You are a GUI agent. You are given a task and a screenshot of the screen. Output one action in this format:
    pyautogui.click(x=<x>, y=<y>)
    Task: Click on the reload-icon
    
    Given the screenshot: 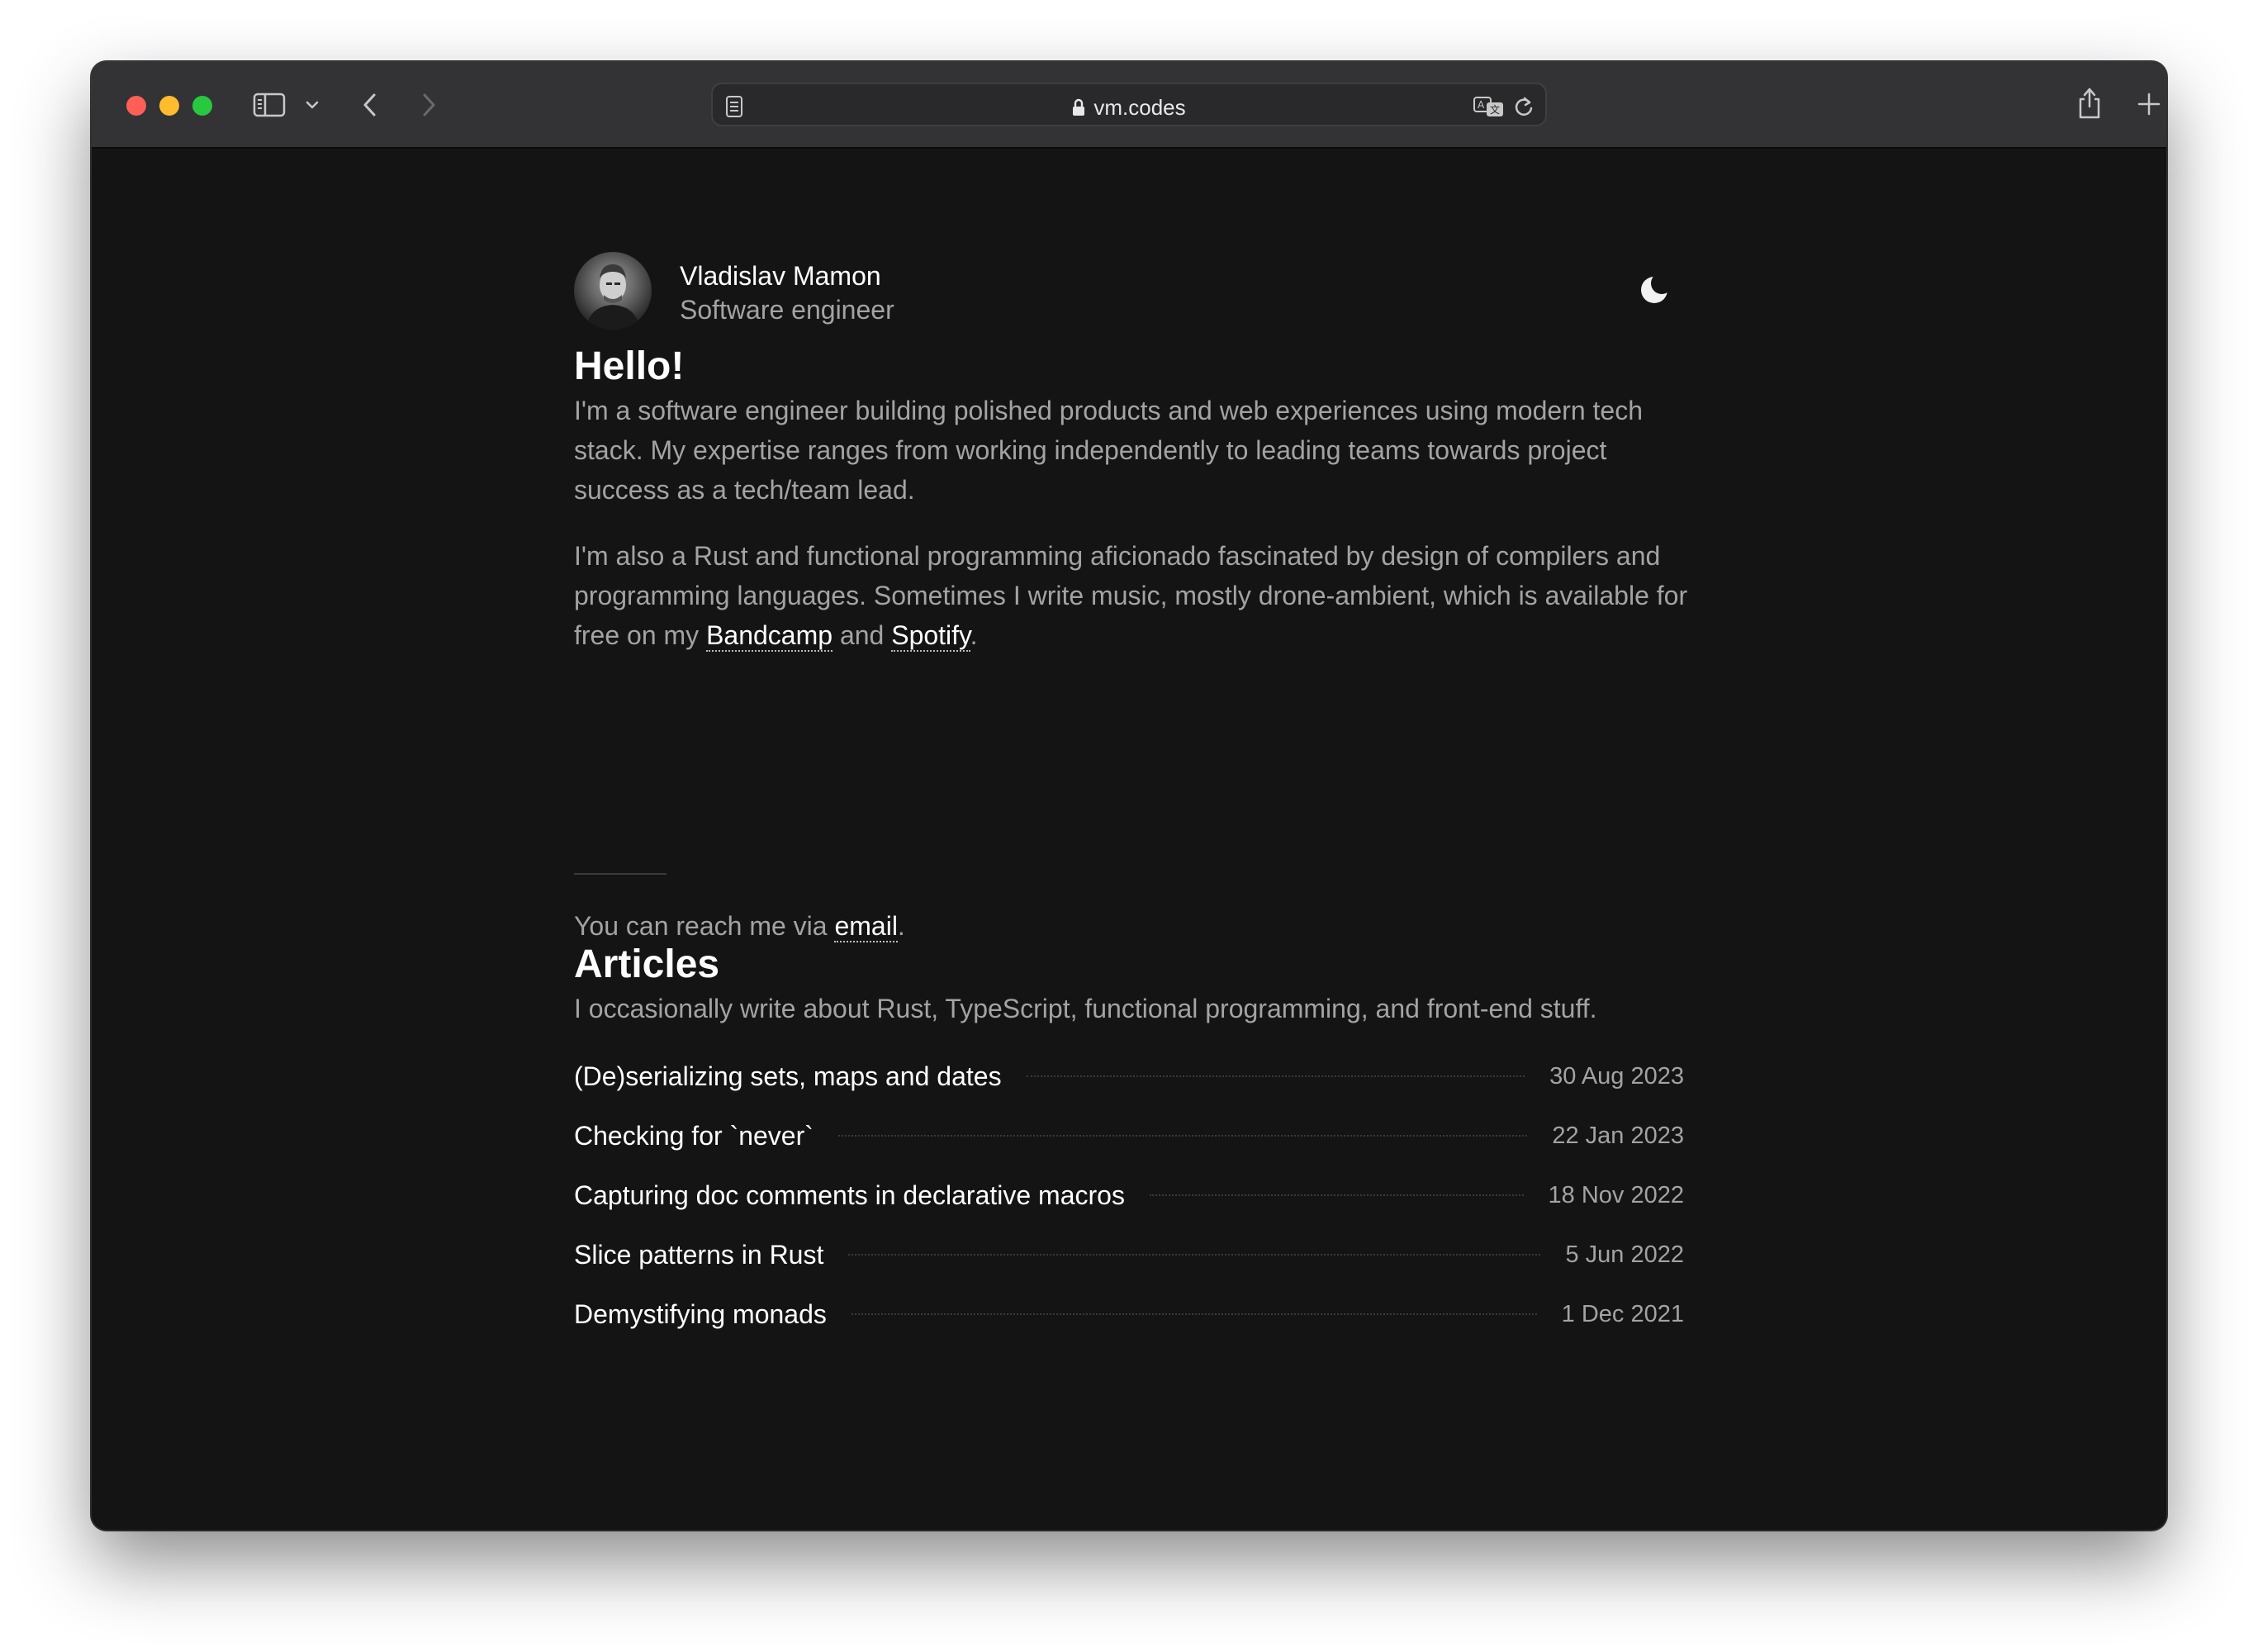 What is the action you would take?
    pyautogui.click(x=1523, y=106)
    